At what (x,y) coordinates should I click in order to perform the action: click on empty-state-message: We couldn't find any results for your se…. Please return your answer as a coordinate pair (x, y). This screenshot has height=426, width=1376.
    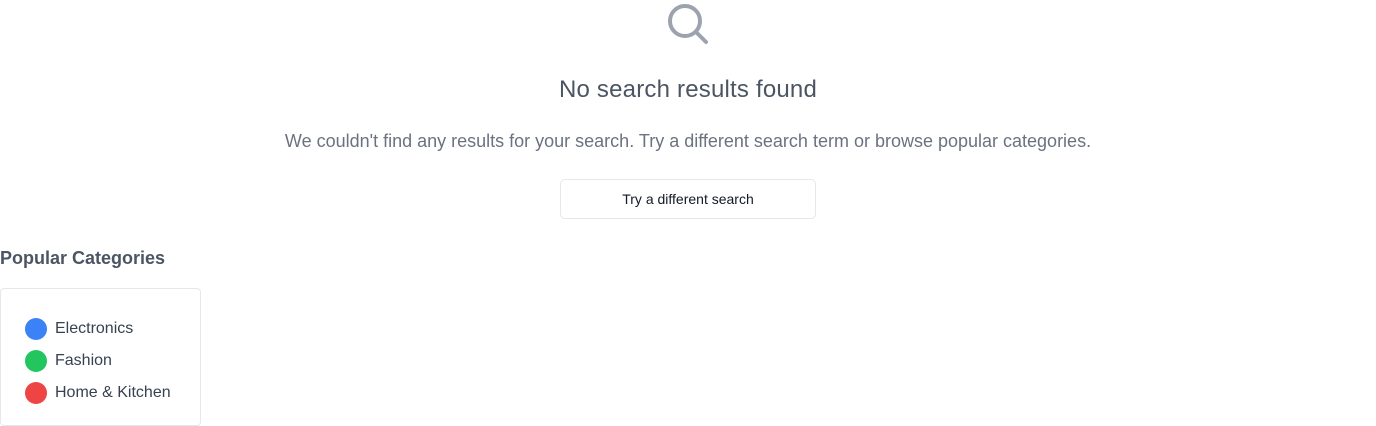
    Looking at the image, I should click on (688, 141).